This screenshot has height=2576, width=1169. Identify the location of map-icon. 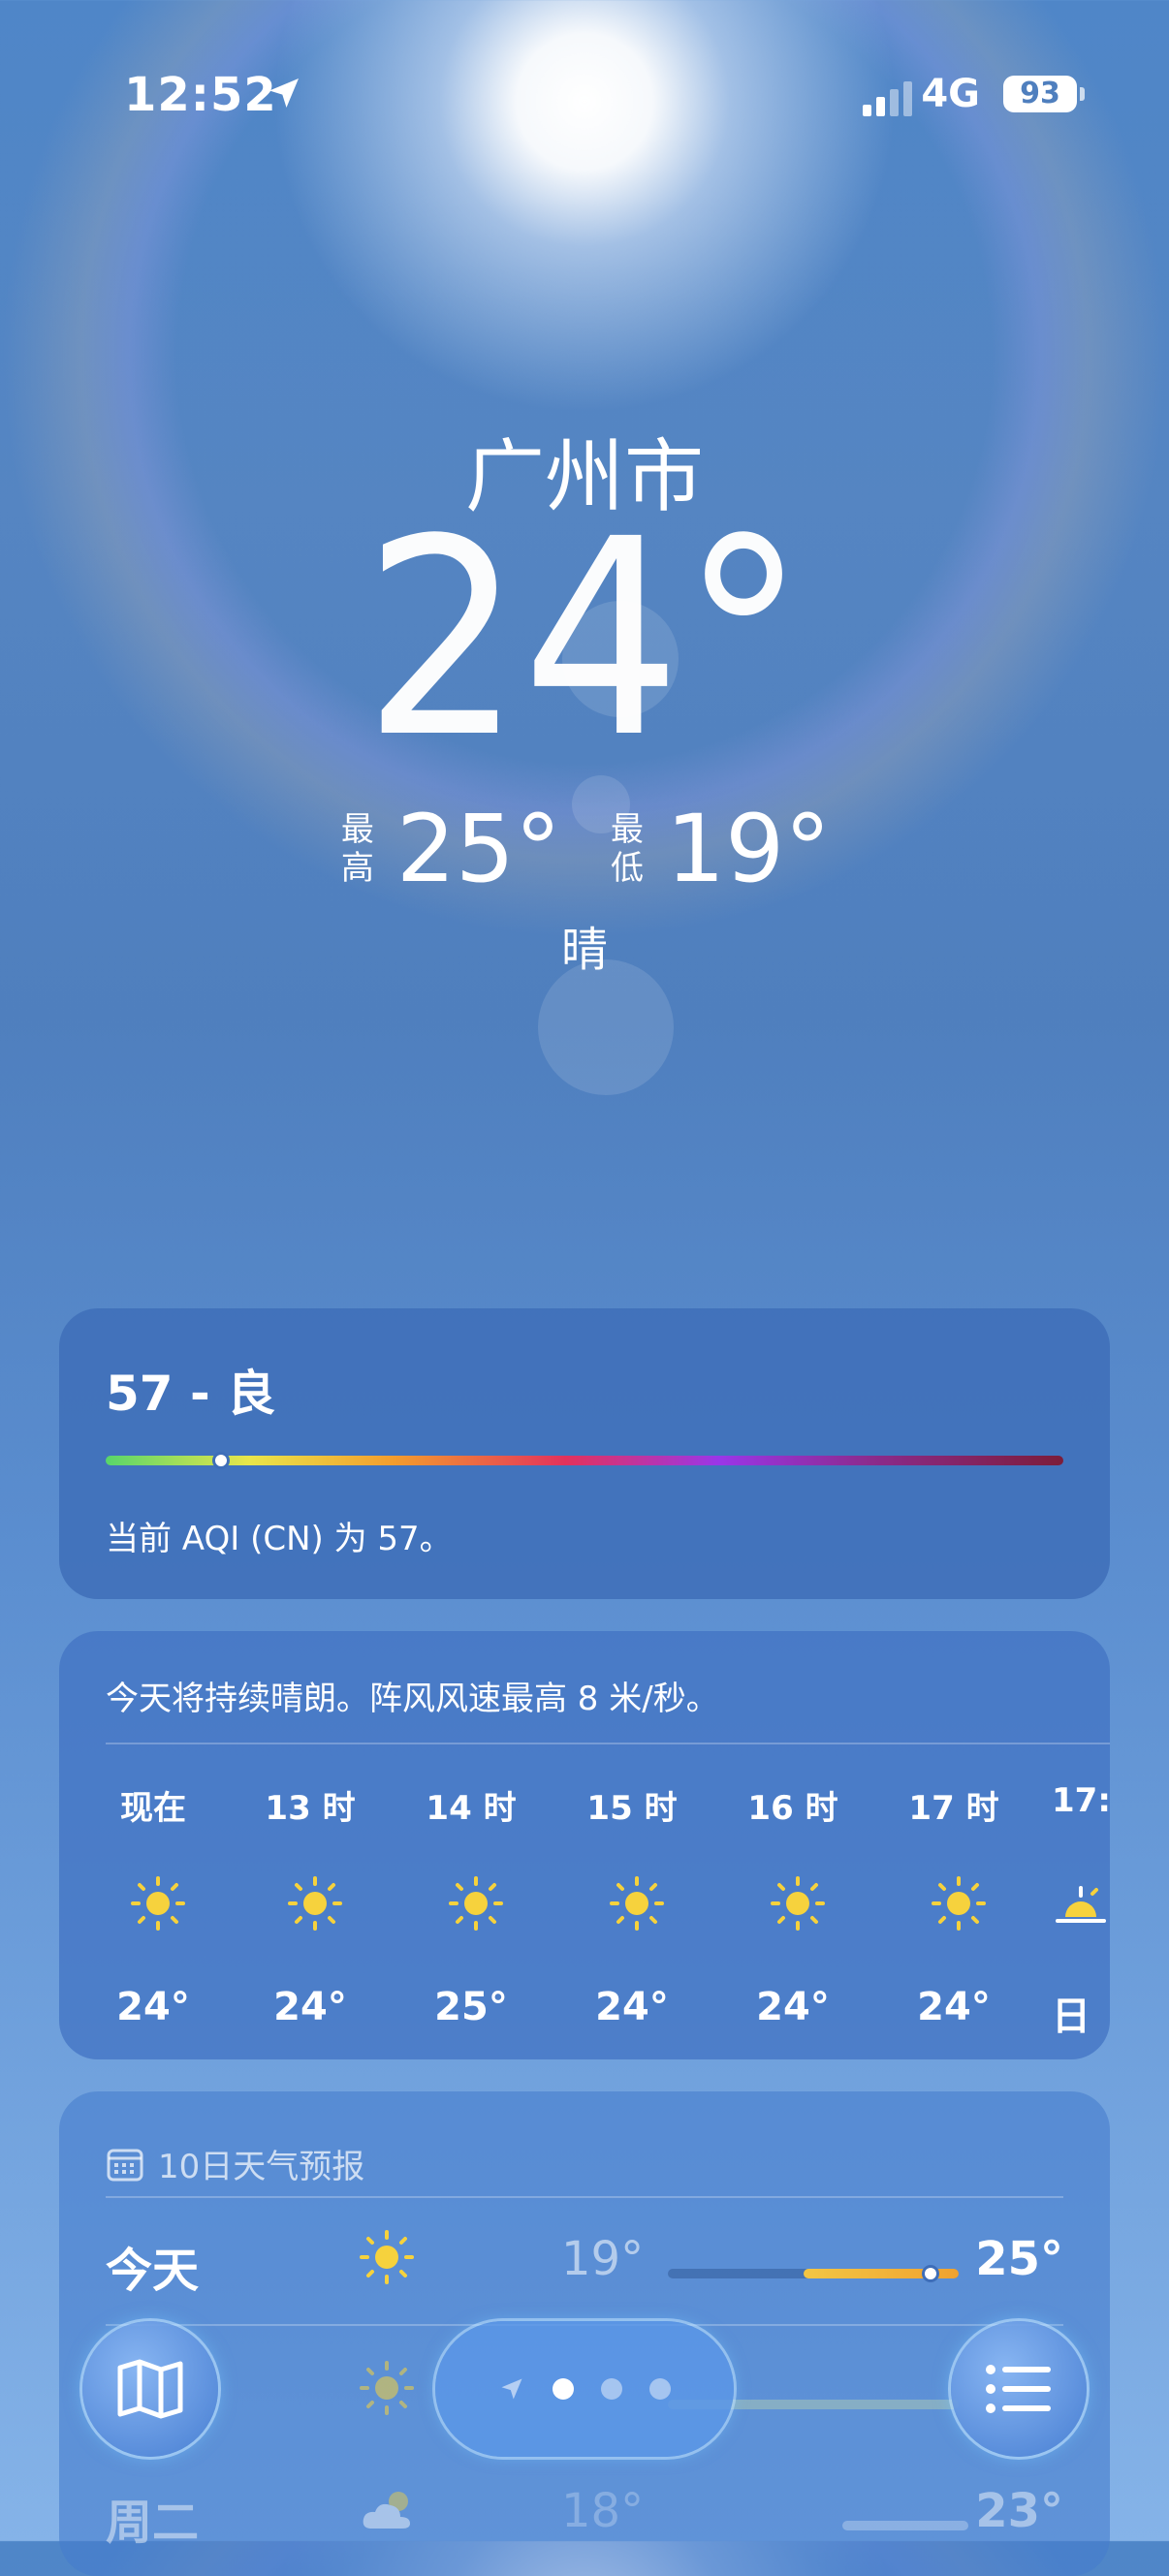
(150, 2389).